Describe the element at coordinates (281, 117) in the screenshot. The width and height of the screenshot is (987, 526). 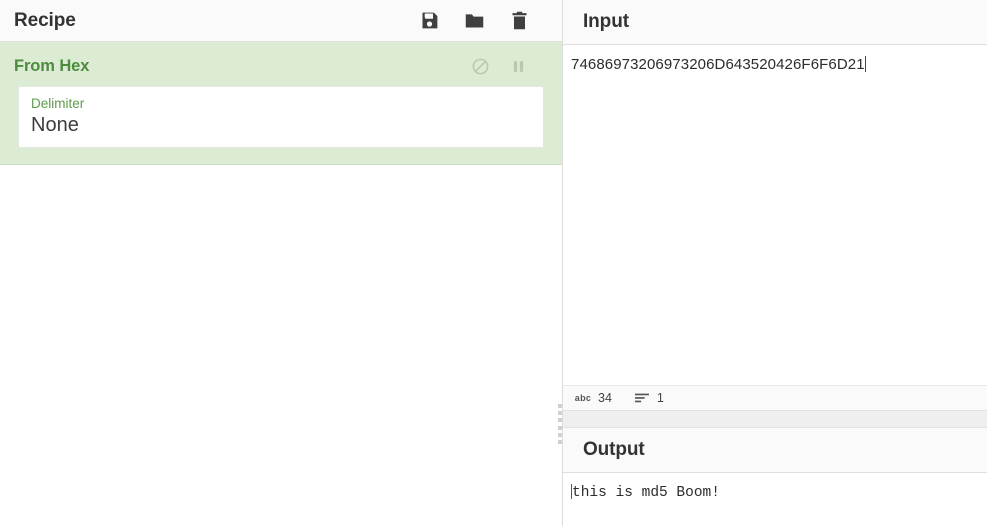
I see `delimiter-select: Delimiter None` at that location.